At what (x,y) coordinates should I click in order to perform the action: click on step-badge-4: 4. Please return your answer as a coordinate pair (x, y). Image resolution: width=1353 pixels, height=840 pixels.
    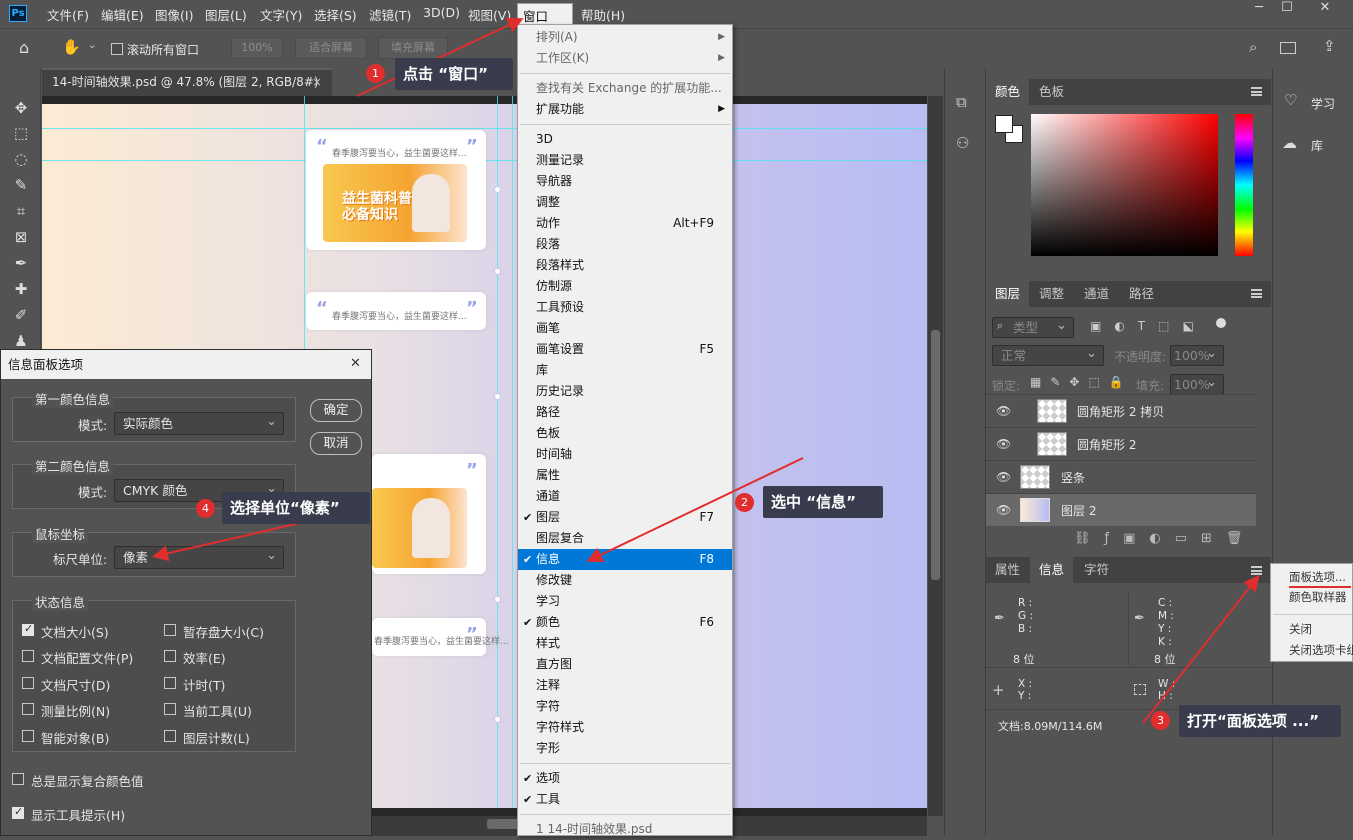
    Looking at the image, I should click on (205, 508).